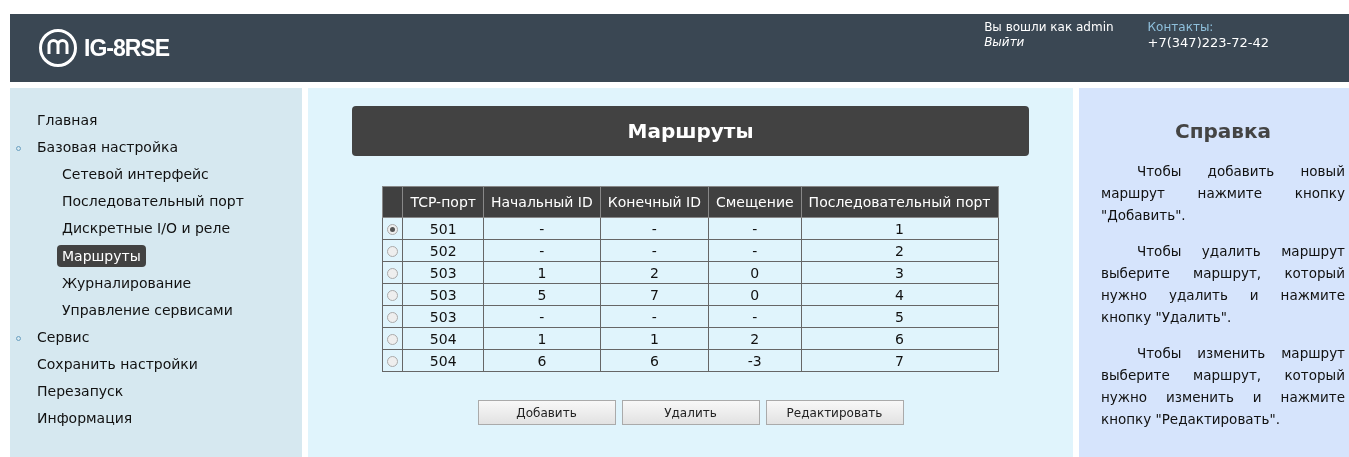 Image resolution: width=1349 pixels, height=457 pixels. Describe the element at coordinates (542, 202) in the screenshot. I see `column-header: Начальный ID` at that location.